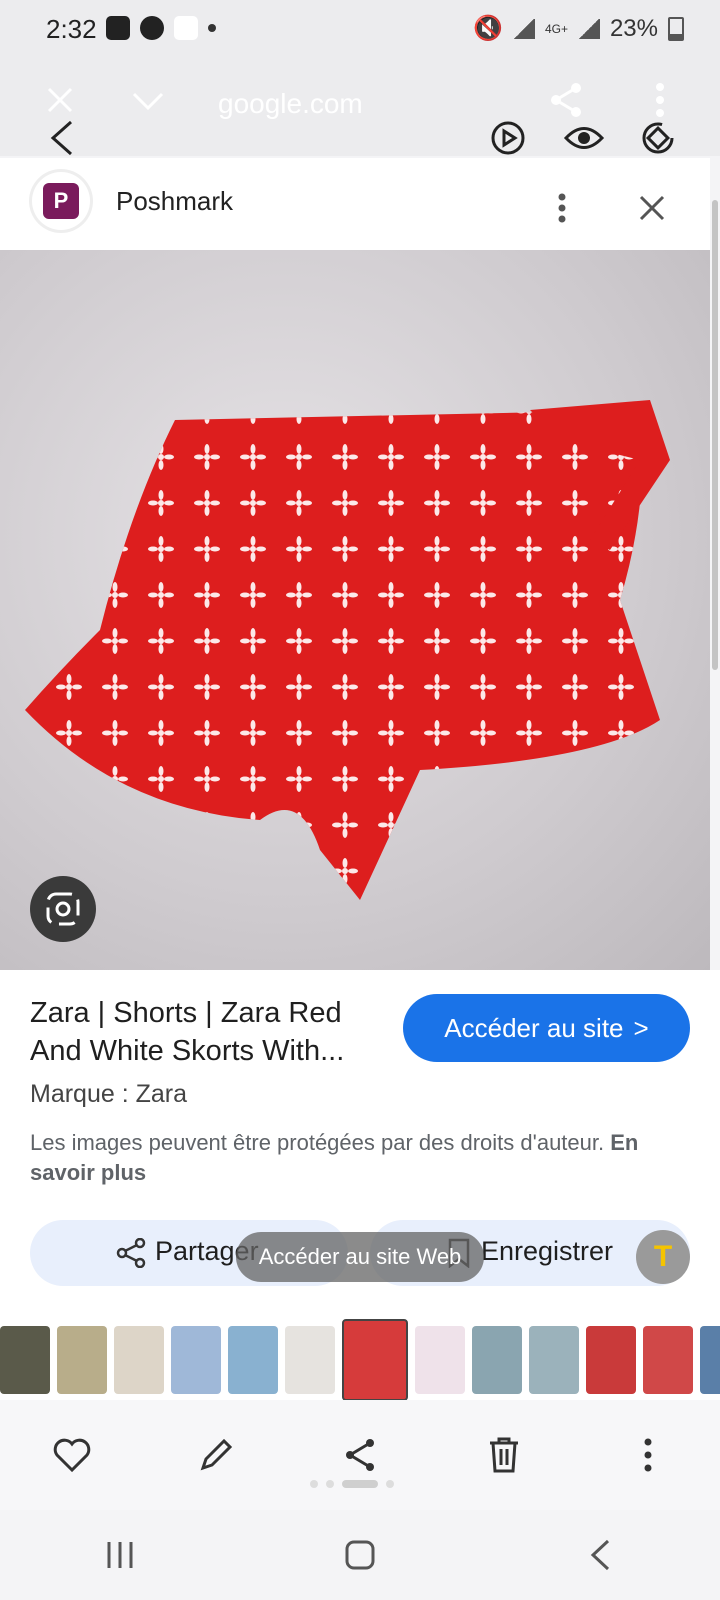 This screenshot has width=720, height=1600. Describe the element at coordinates (658, 138) in the screenshot. I see `rotate-icon` at that location.